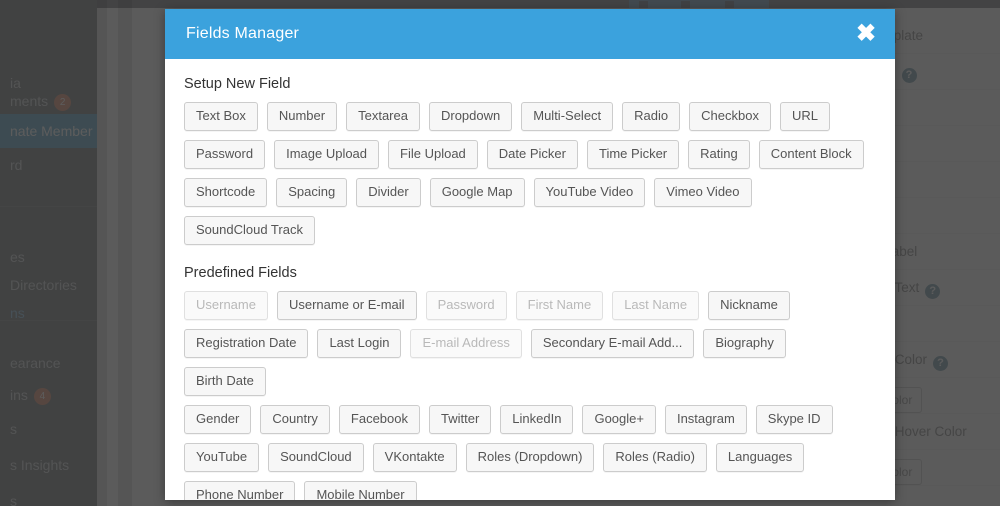 The height and width of the screenshot is (506, 1000). I want to click on setup-field-button-divider: Divider, so click(388, 192).